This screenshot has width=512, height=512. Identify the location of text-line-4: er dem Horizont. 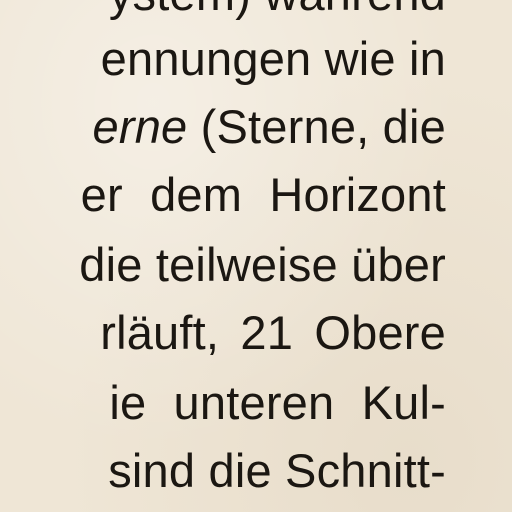
(263, 194).